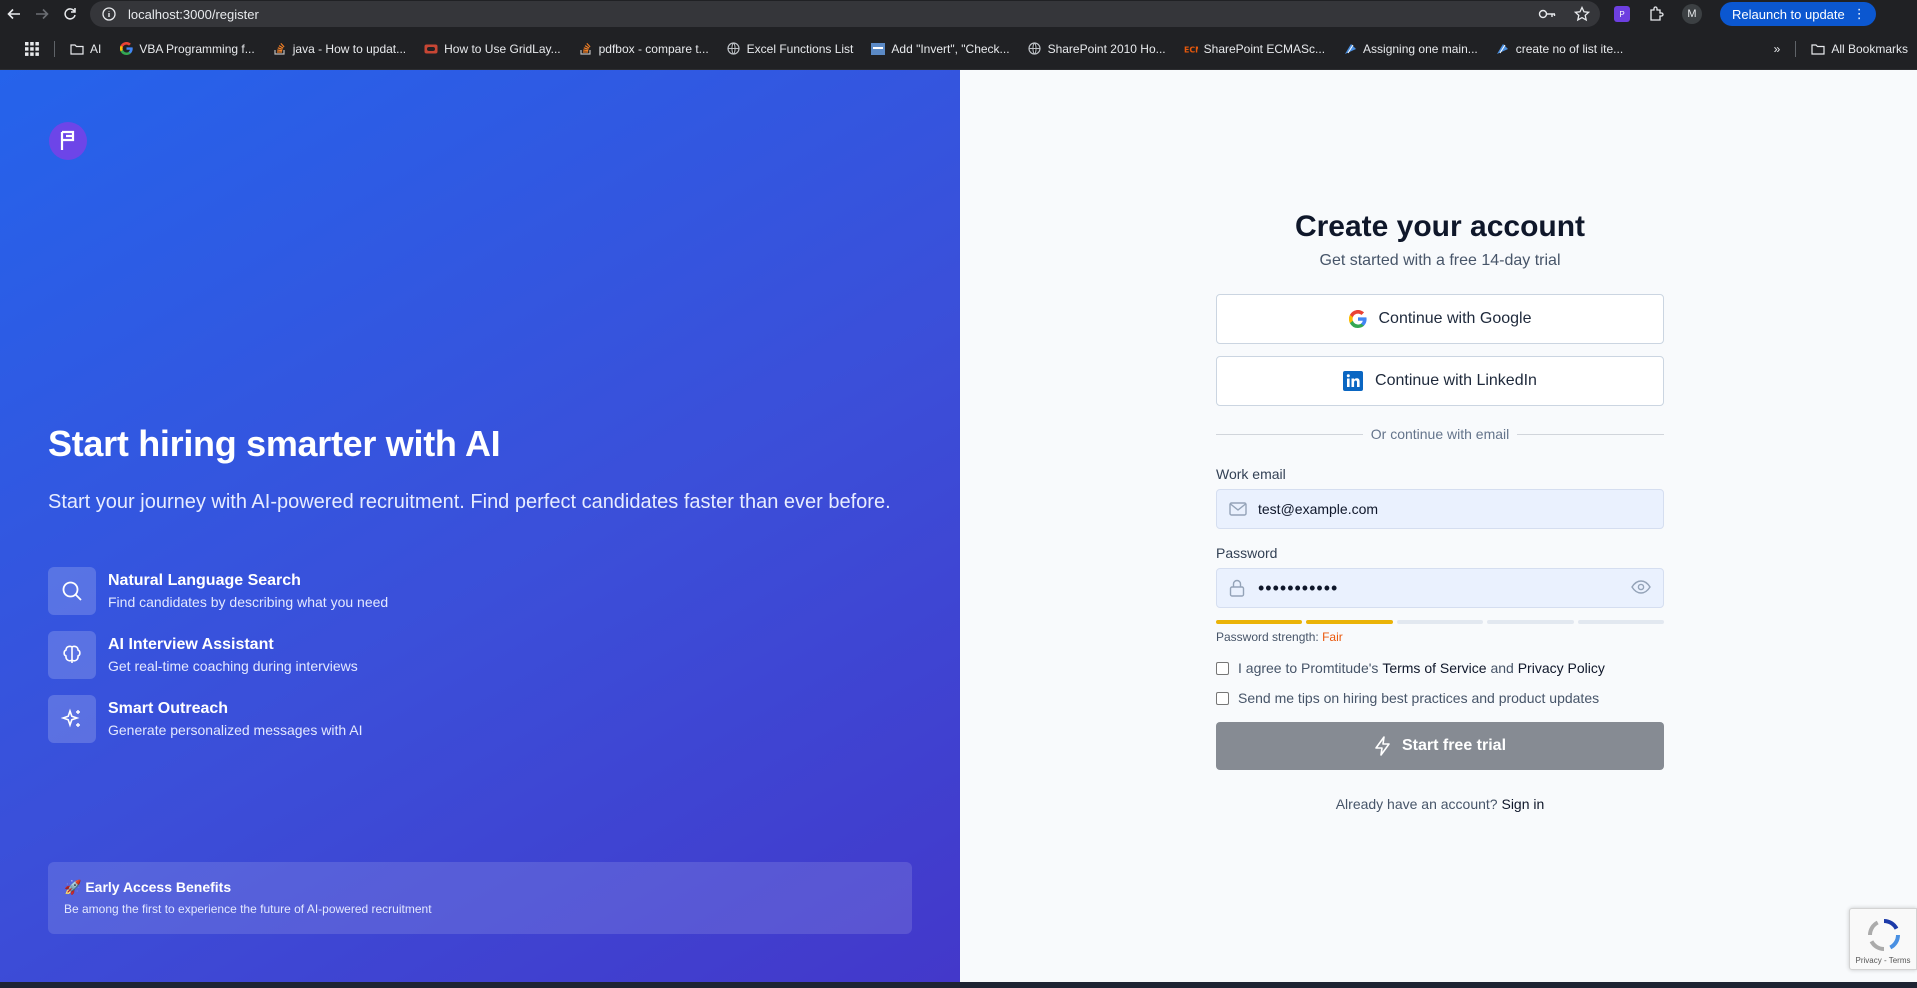 Image resolution: width=1917 pixels, height=988 pixels. Describe the element at coordinates (1561, 668) in the screenshot. I see `privacy-link: Privacy Policy` at that location.